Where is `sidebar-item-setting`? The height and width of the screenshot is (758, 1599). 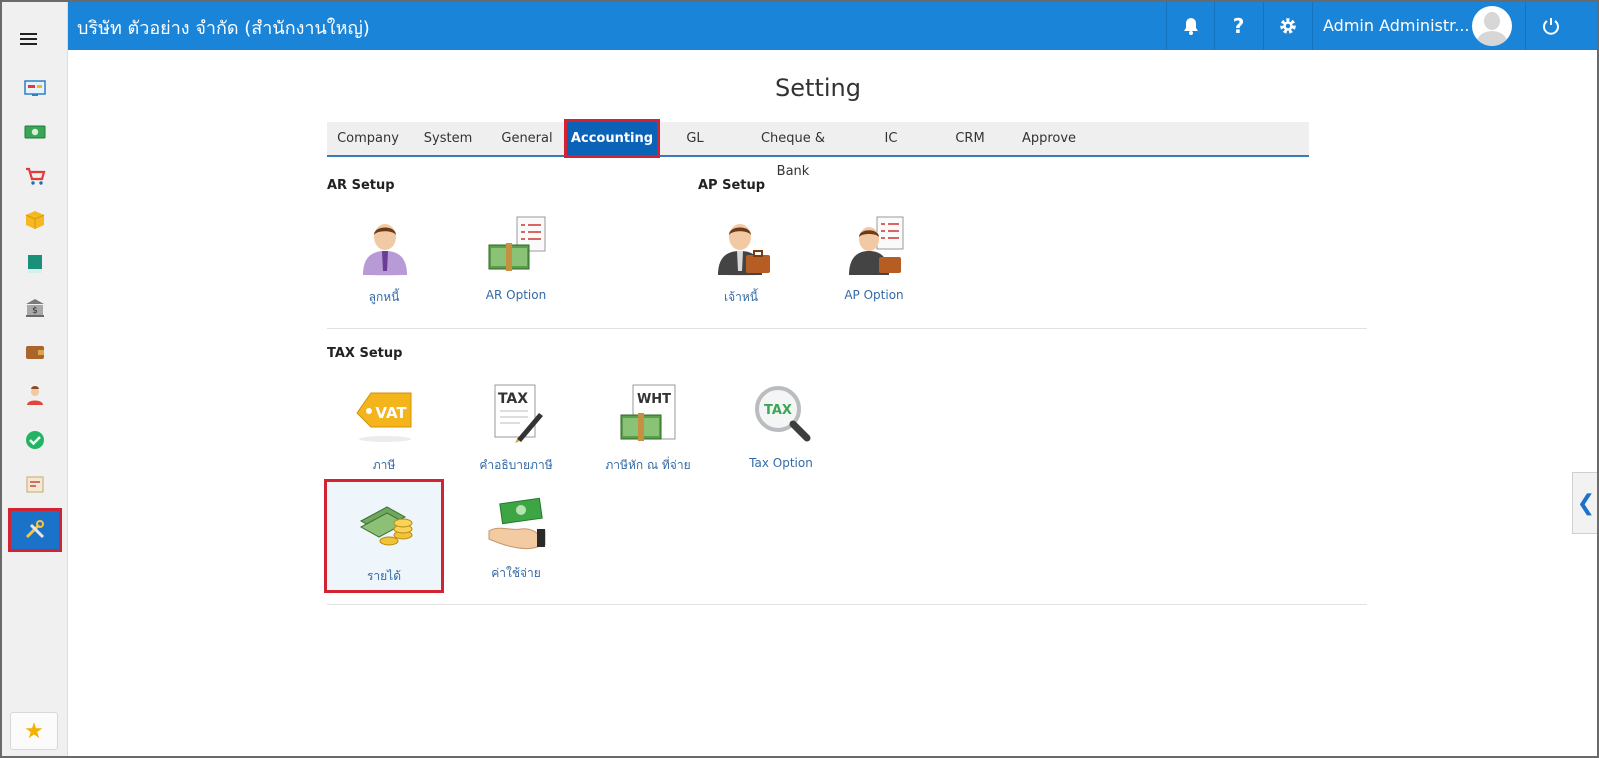
sidebar-item-setting is located at coordinates (35, 530).